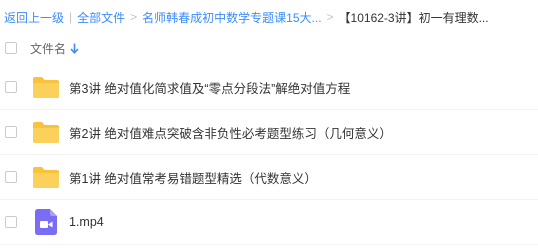 This screenshot has height=251, width=538. What do you see at coordinates (34, 17) in the screenshot?
I see `back-link: 返回上一级` at bounding box center [34, 17].